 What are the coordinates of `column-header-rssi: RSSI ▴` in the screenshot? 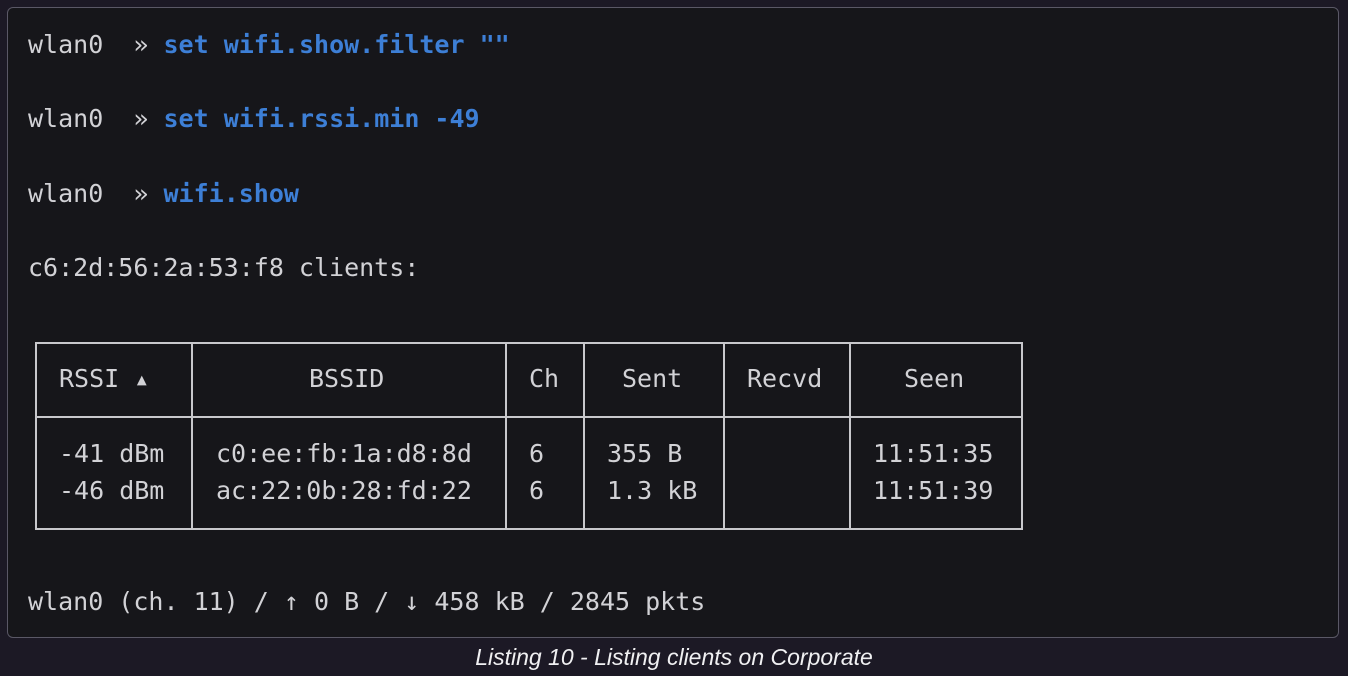 It's located at (104, 379).